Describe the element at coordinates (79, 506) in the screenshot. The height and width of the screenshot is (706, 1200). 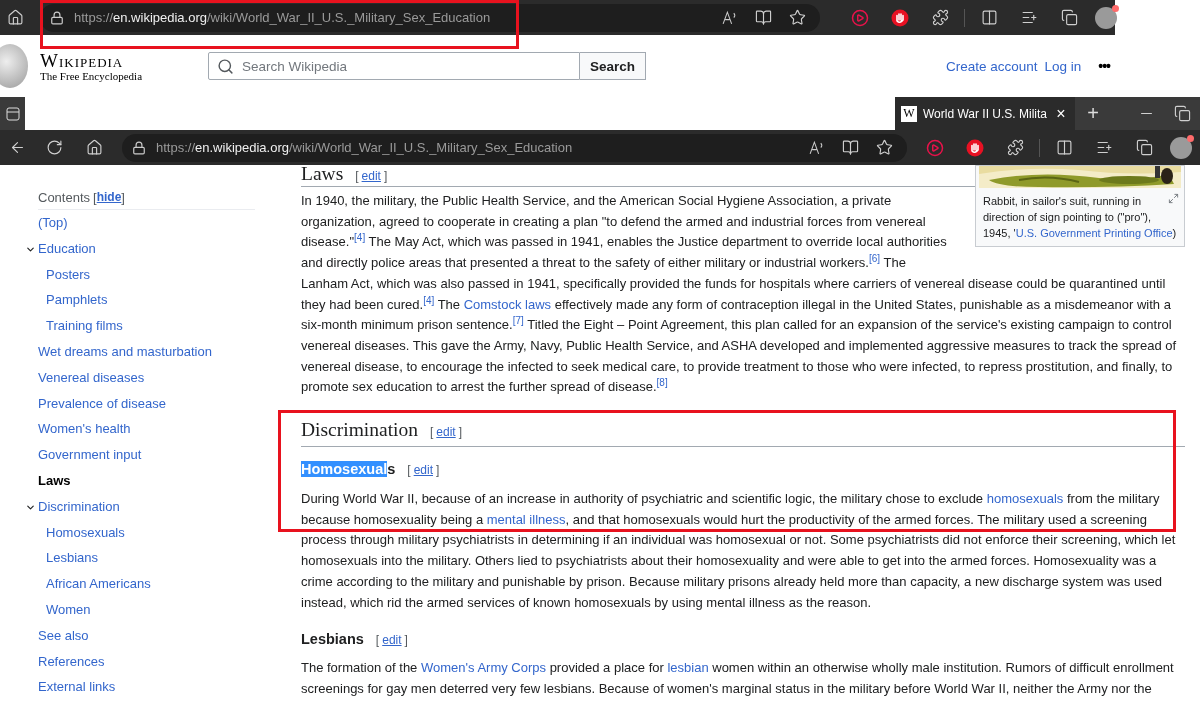
I see `toc-item: Discrimination` at that location.